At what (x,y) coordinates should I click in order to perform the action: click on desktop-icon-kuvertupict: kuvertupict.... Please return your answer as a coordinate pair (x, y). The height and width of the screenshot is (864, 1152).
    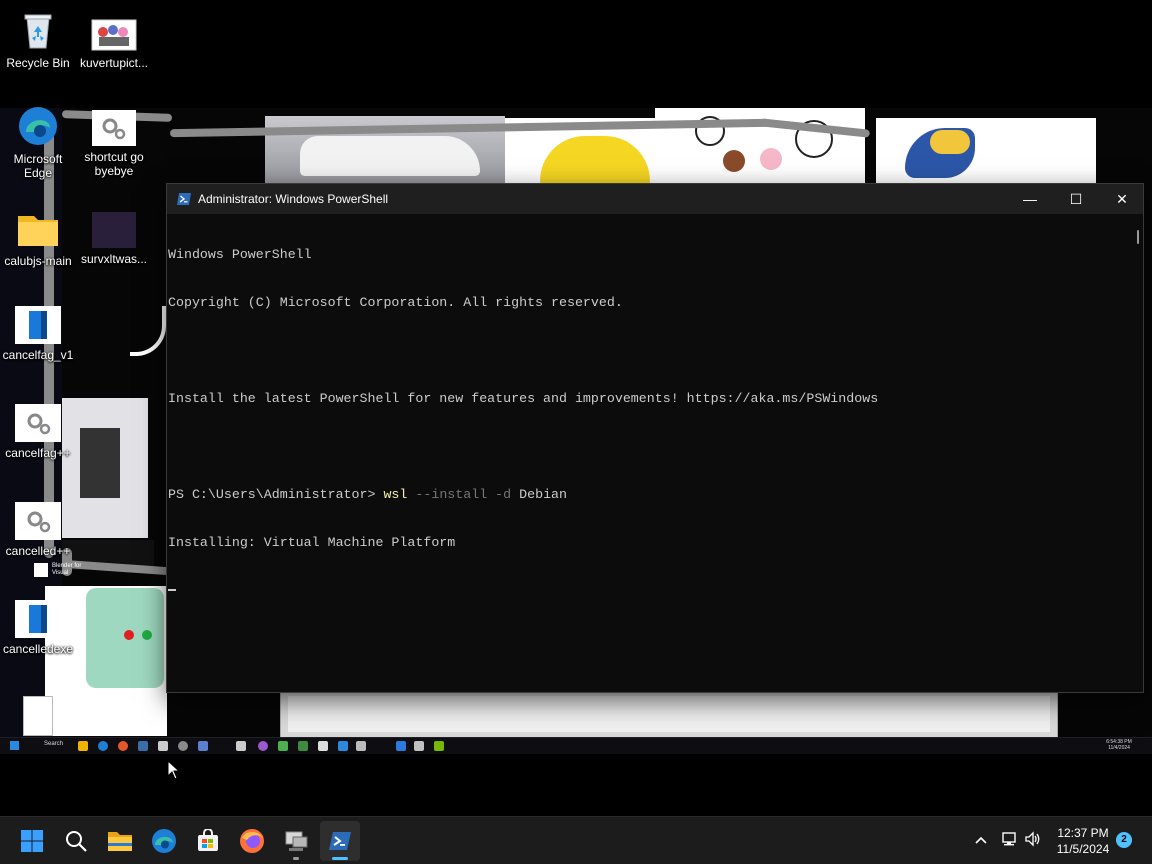
    Looking at the image, I should click on (114, 39).